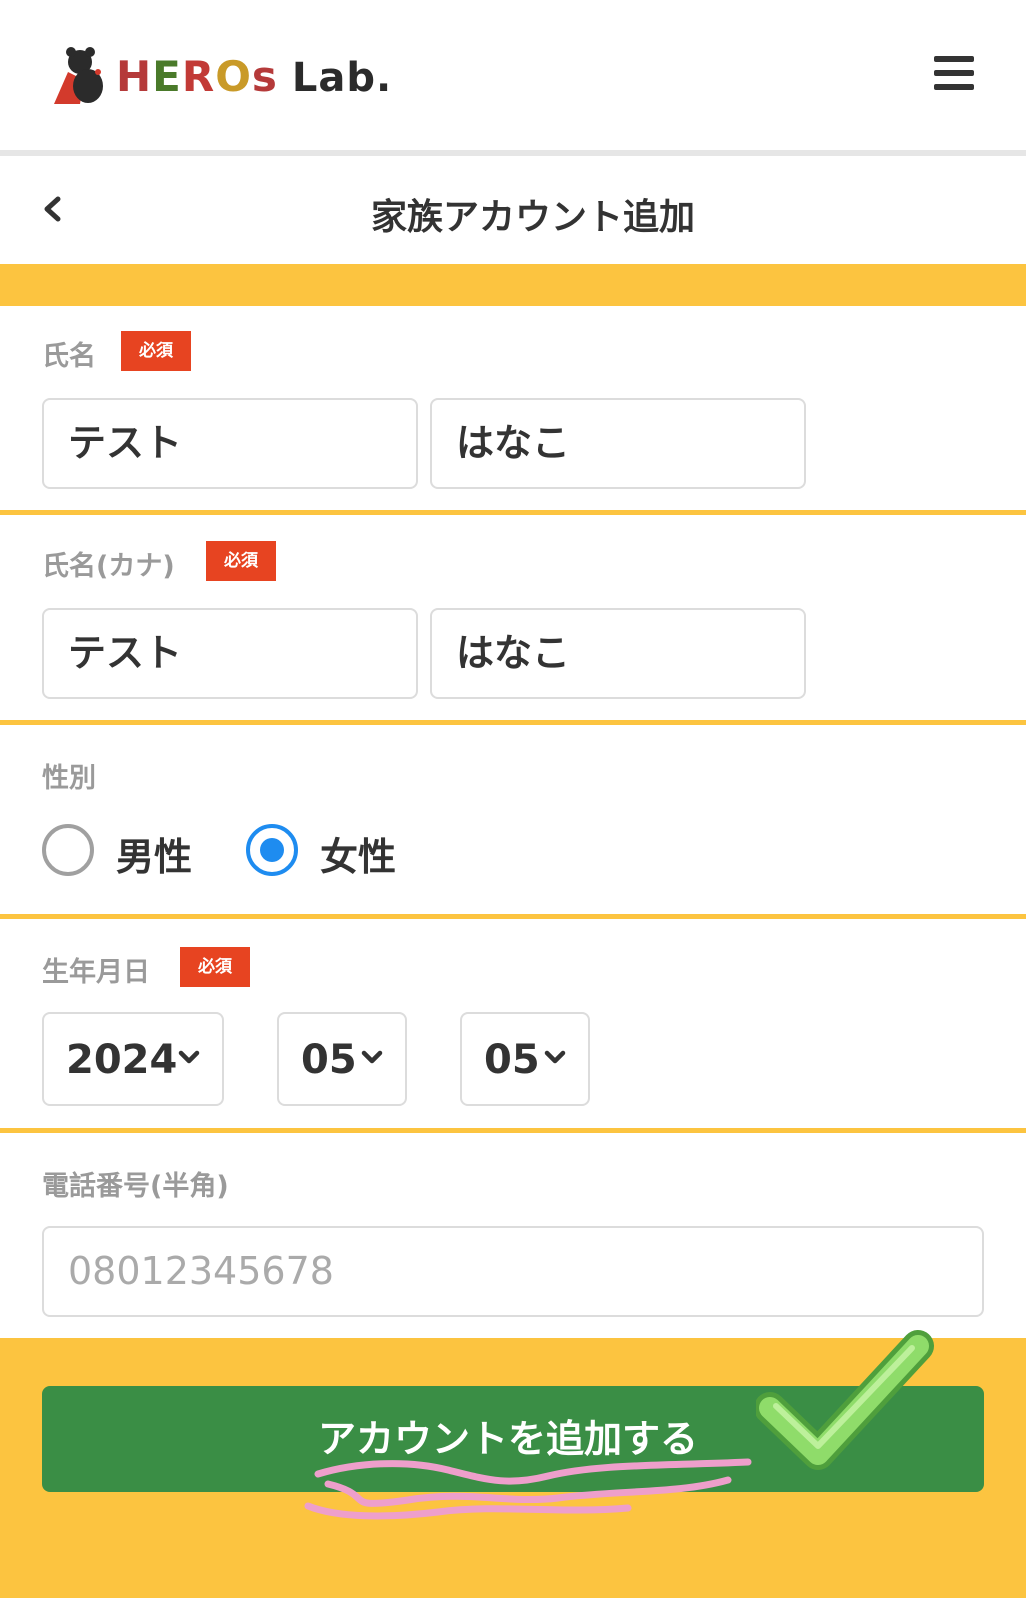 The width and height of the screenshot is (1026, 1598). I want to click on name-kana-label: 氏名(カナ), so click(108, 566).